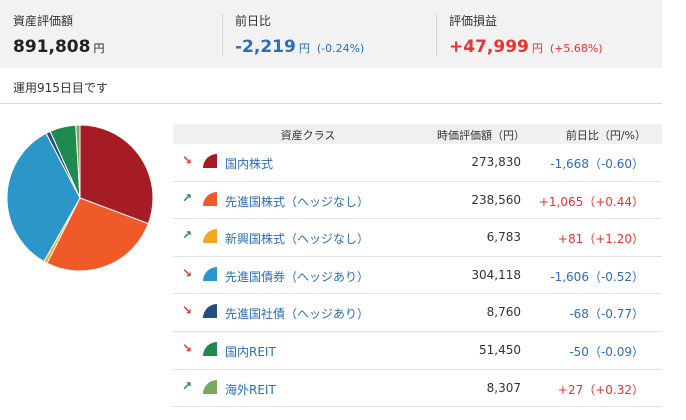 This screenshot has width=686, height=420. I want to click on table-row: ↘ 先進国社債（ヘッジあり） 8,760 -68（-0.77）, so click(417, 313).